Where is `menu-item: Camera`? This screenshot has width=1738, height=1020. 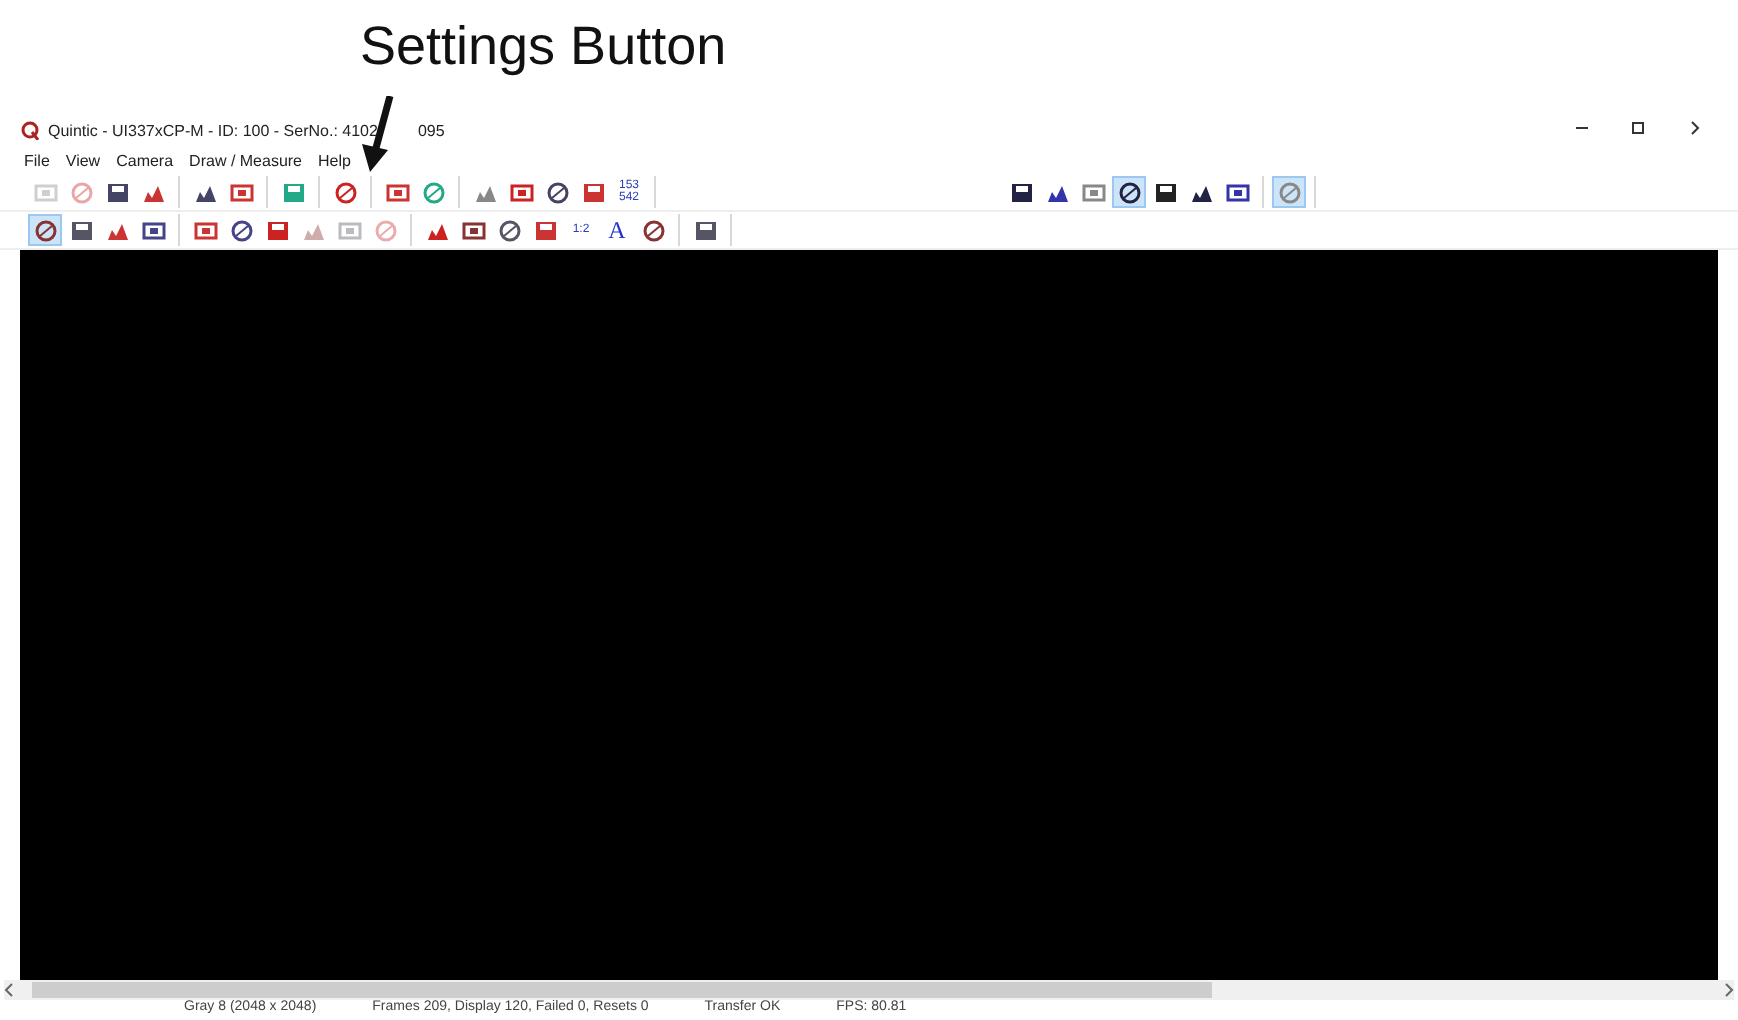 menu-item: Camera is located at coordinates (145, 161).